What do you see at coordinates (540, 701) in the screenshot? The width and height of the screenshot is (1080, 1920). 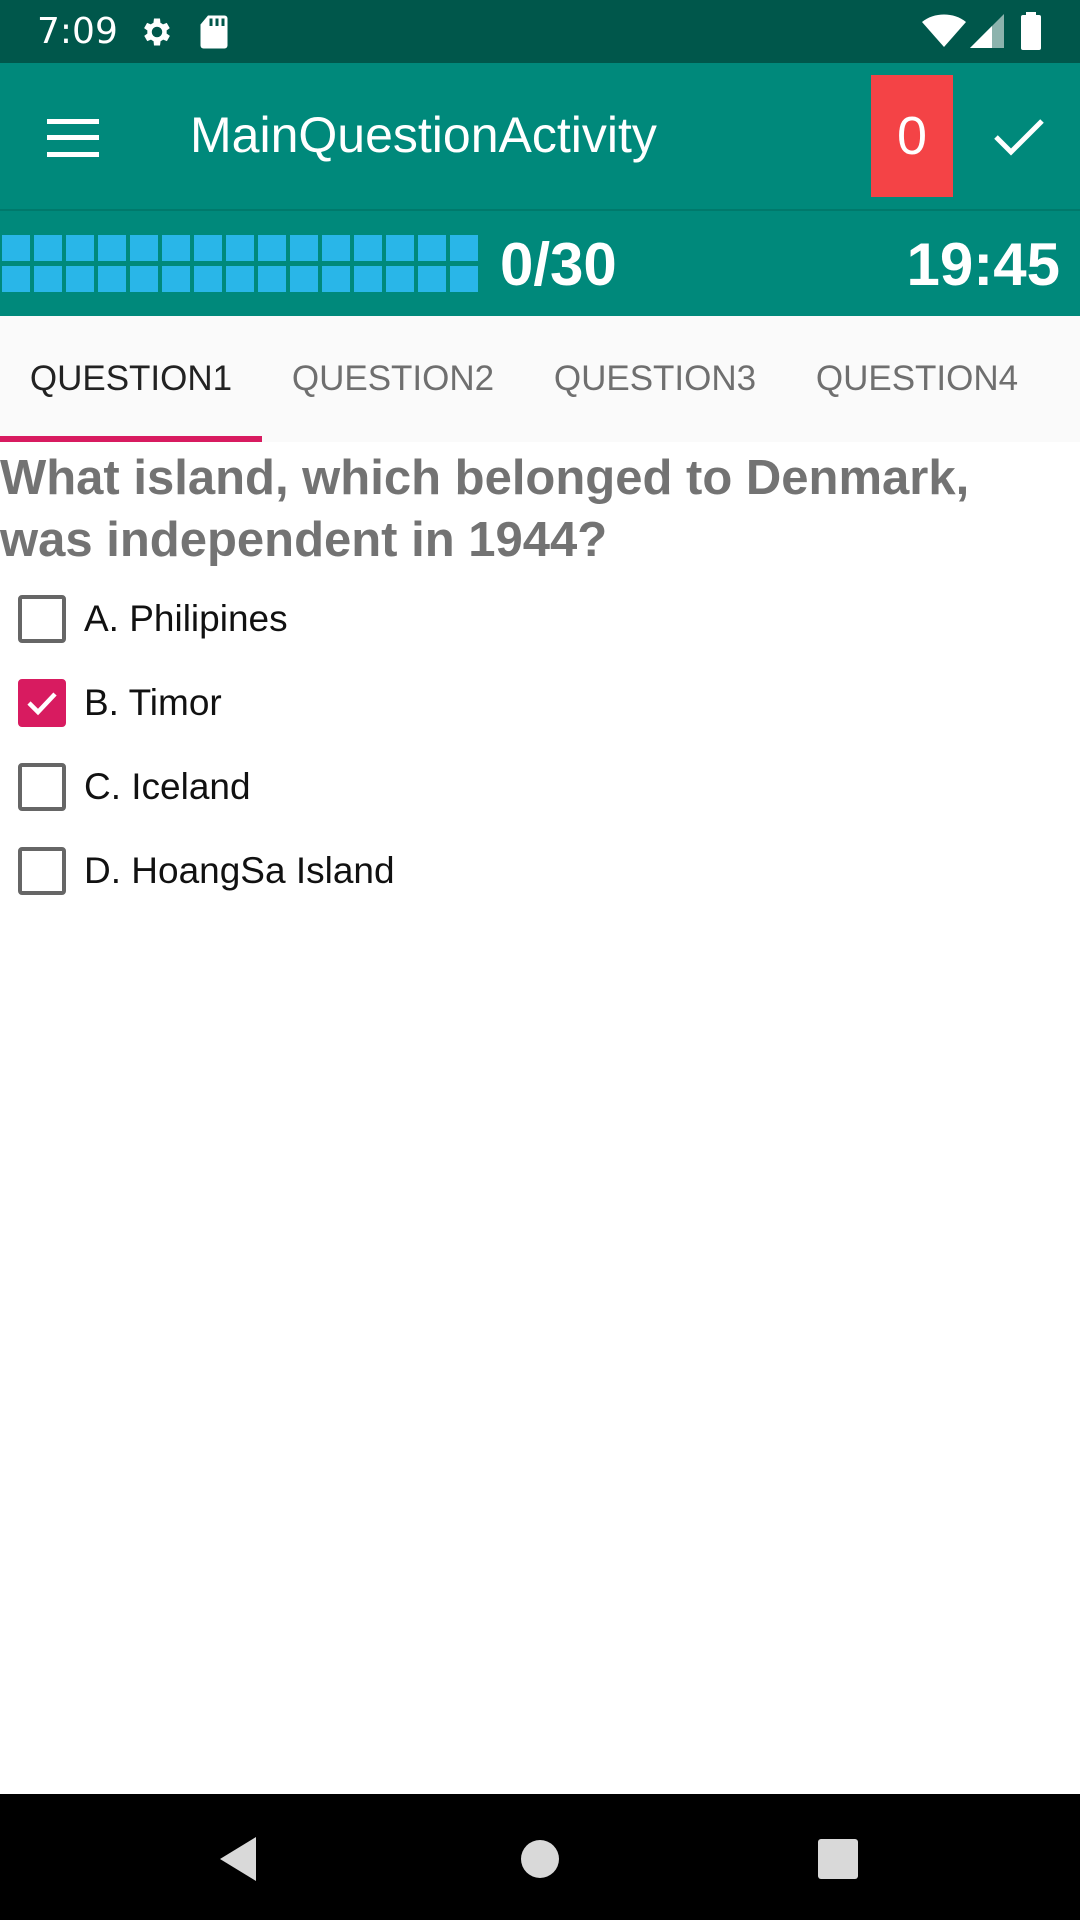 I see `option-b: B. Timor` at bounding box center [540, 701].